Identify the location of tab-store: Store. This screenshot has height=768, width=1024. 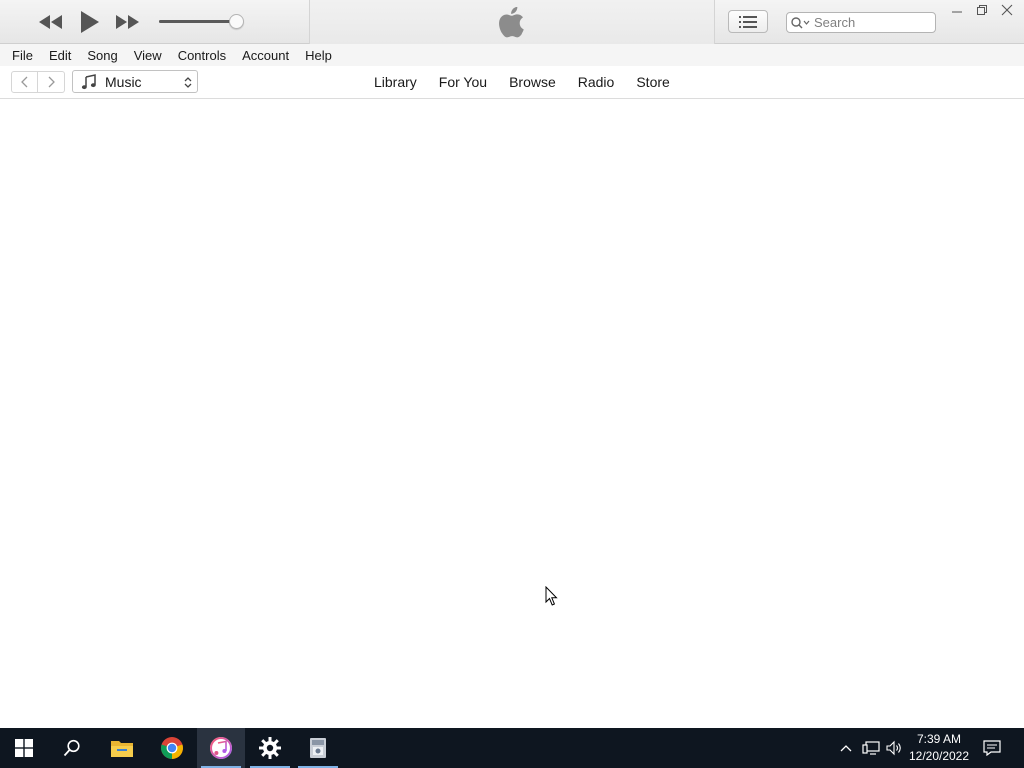
(652, 82).